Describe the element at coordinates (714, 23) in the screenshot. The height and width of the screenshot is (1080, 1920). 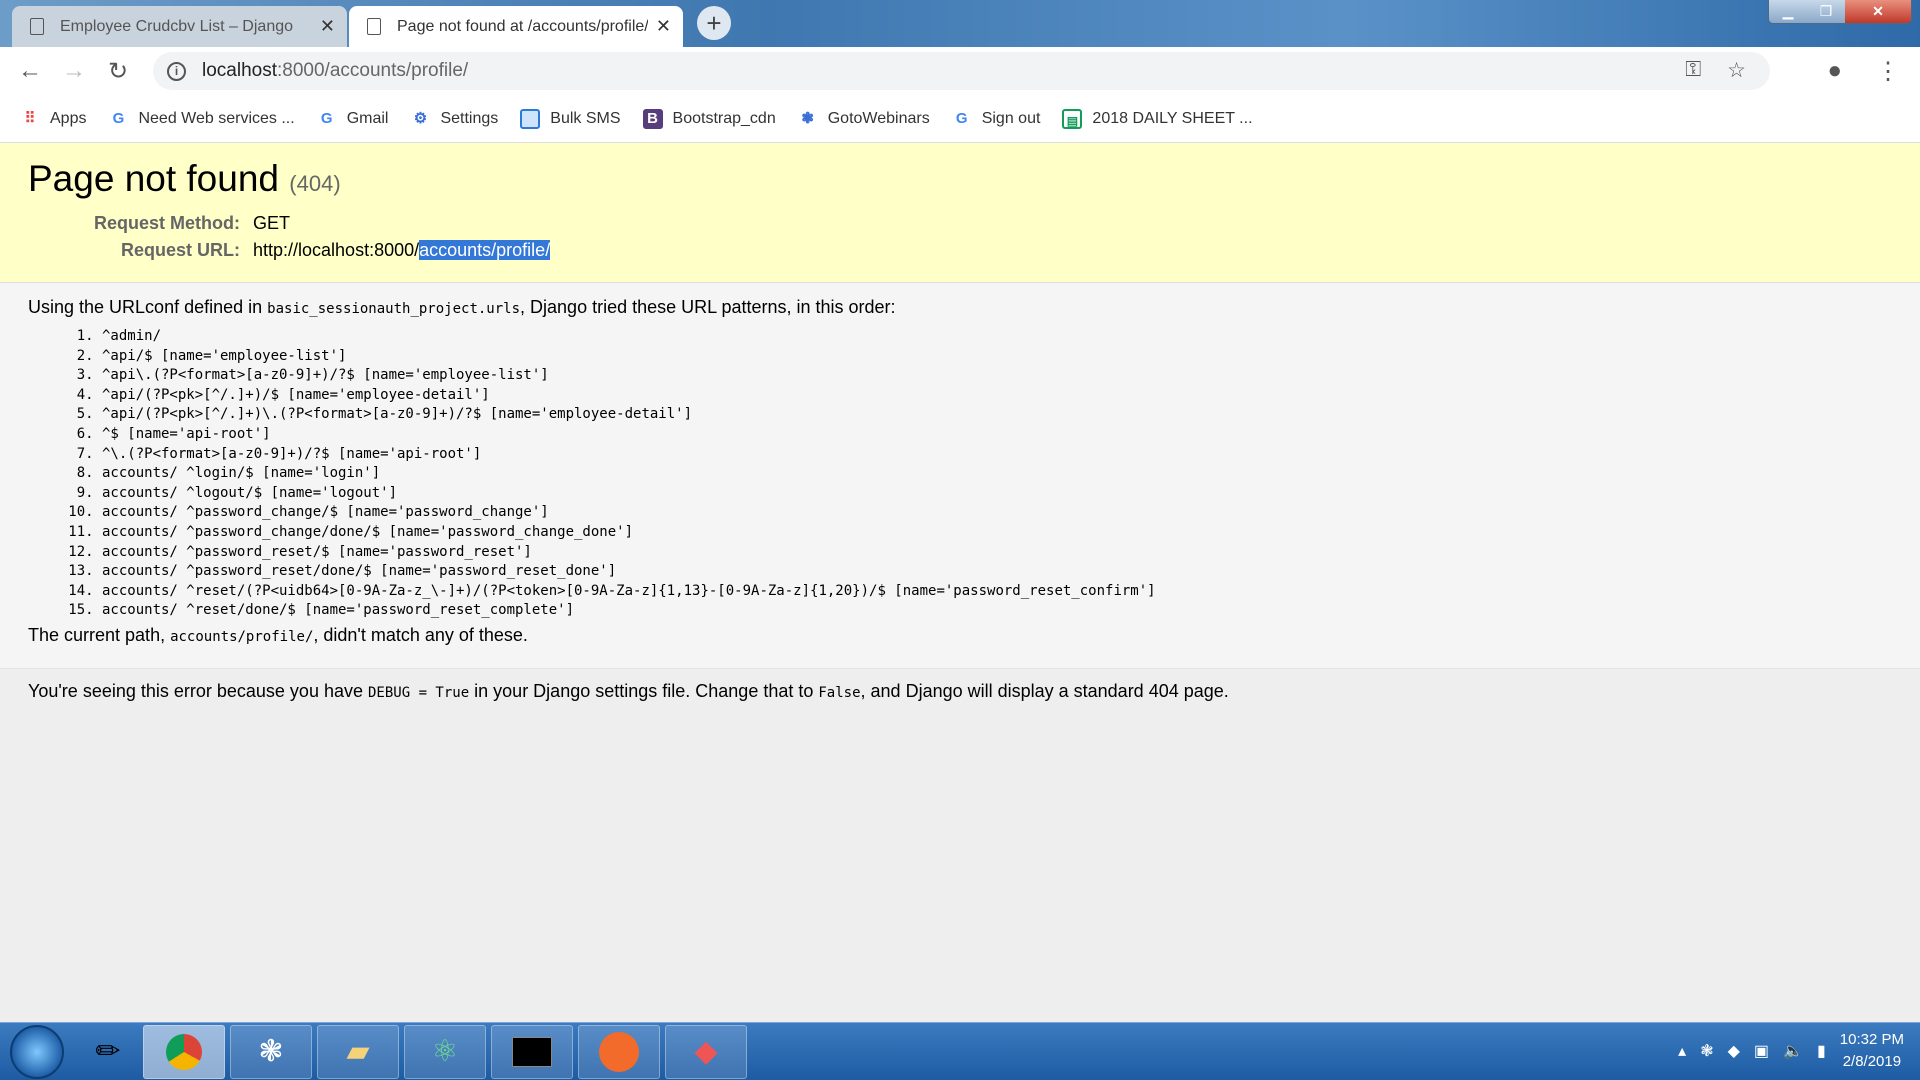
I see `new-tab-button: +` at that location.